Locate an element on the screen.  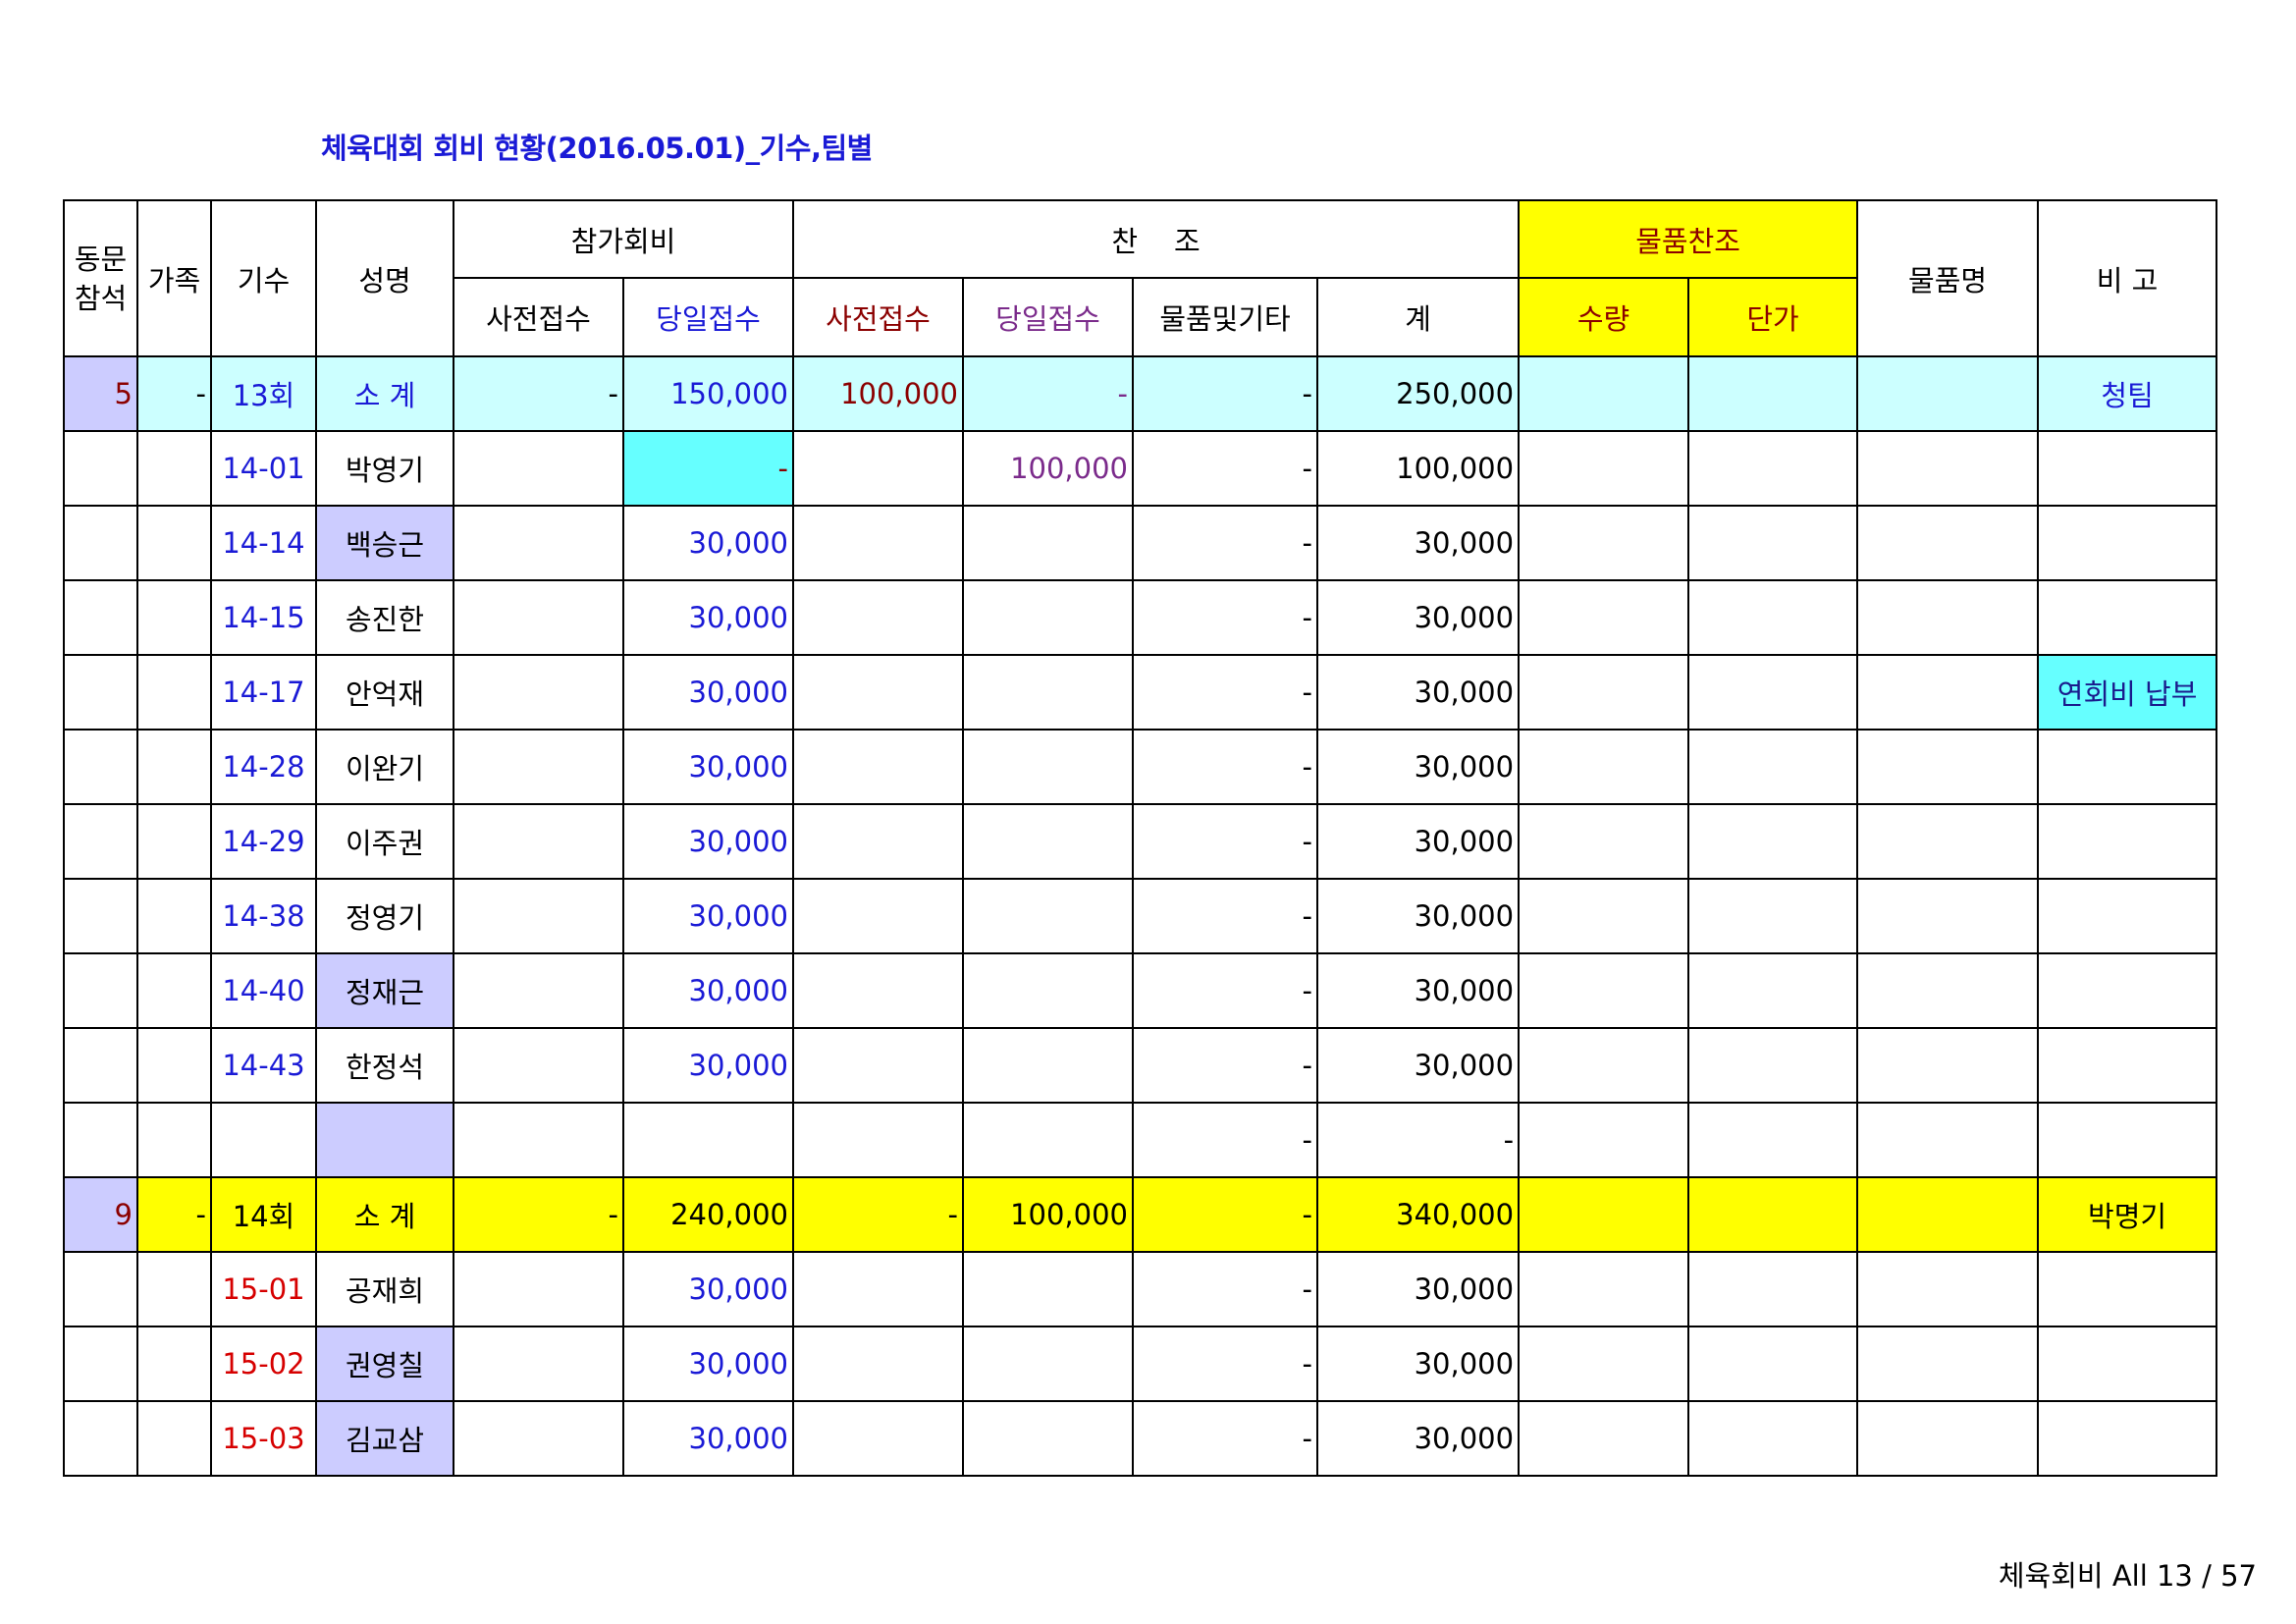
cell-total: 340,000 is located at coordinates (1418, 1214).